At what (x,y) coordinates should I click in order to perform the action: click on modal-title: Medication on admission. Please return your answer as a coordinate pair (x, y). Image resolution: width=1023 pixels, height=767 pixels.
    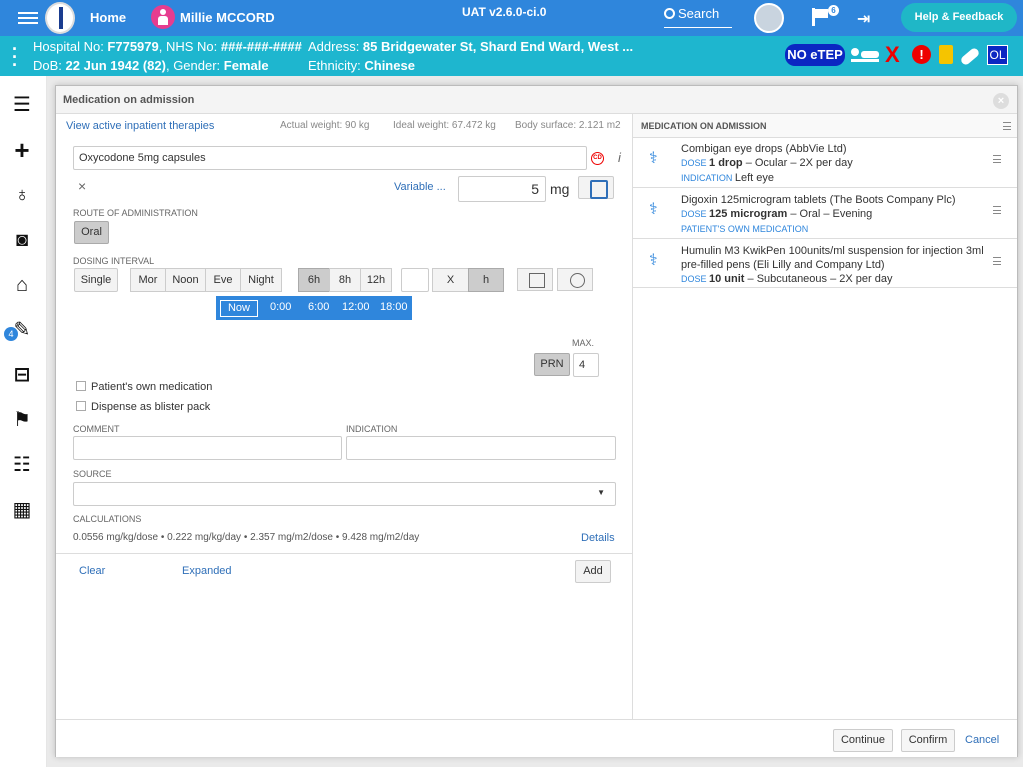
    Looking at the image, I should click on (129, 100).